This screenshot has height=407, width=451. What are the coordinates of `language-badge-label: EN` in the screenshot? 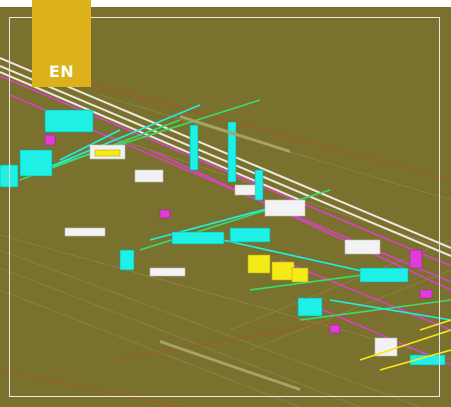 It's located at (61, 71).